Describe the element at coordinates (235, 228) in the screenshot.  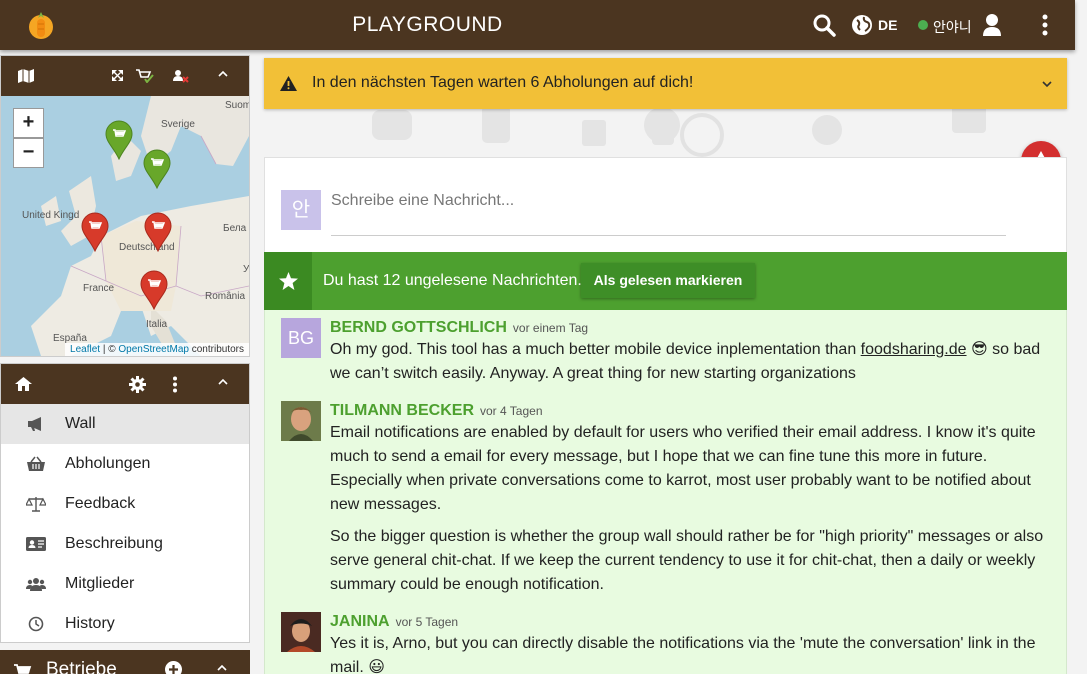
I see `map-label-belarus: Бела` at that location.